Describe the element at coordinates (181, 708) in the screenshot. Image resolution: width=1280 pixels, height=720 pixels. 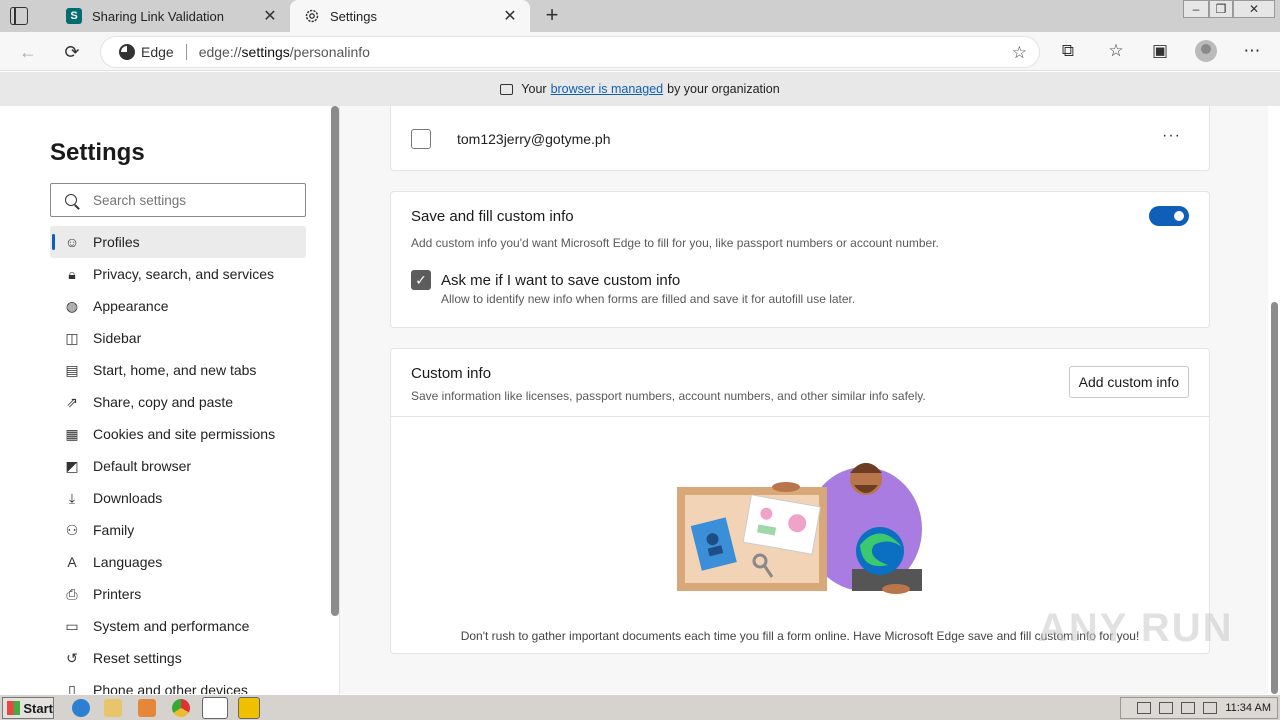
I see `chrome-icon` at that location.